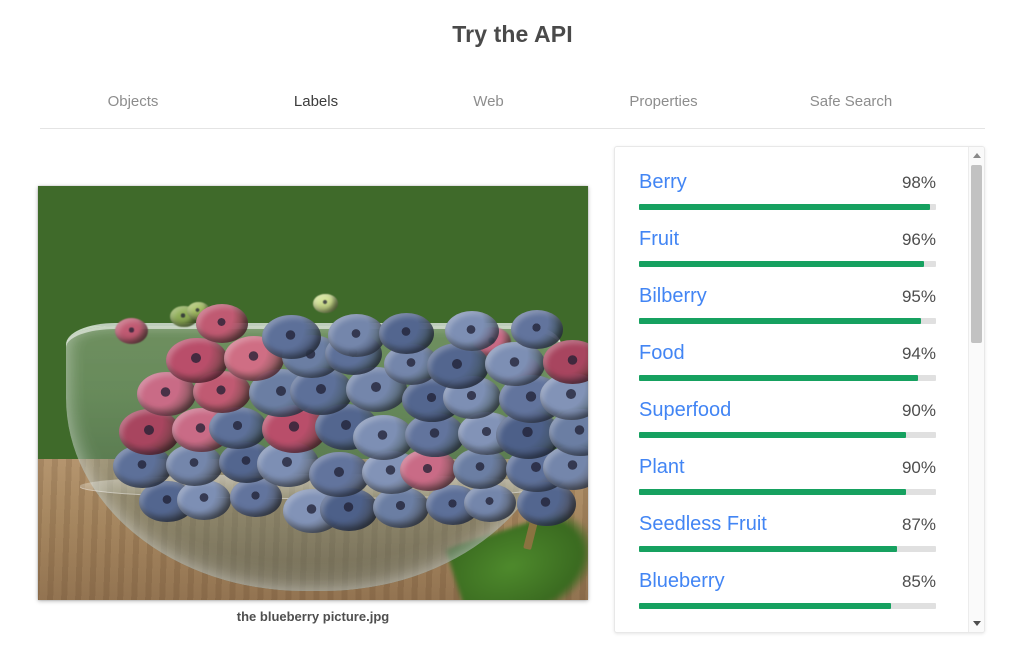 This screenshot has height=659, width=1025. Describe the element at coordinates (976, 389) in the screenshot. I see `results-scrollbar` at that location.